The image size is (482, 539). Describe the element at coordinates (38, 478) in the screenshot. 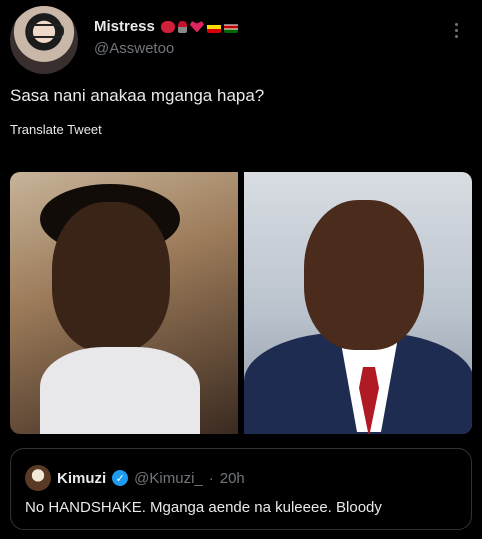

I see `quoted-author-avatar` at that location.